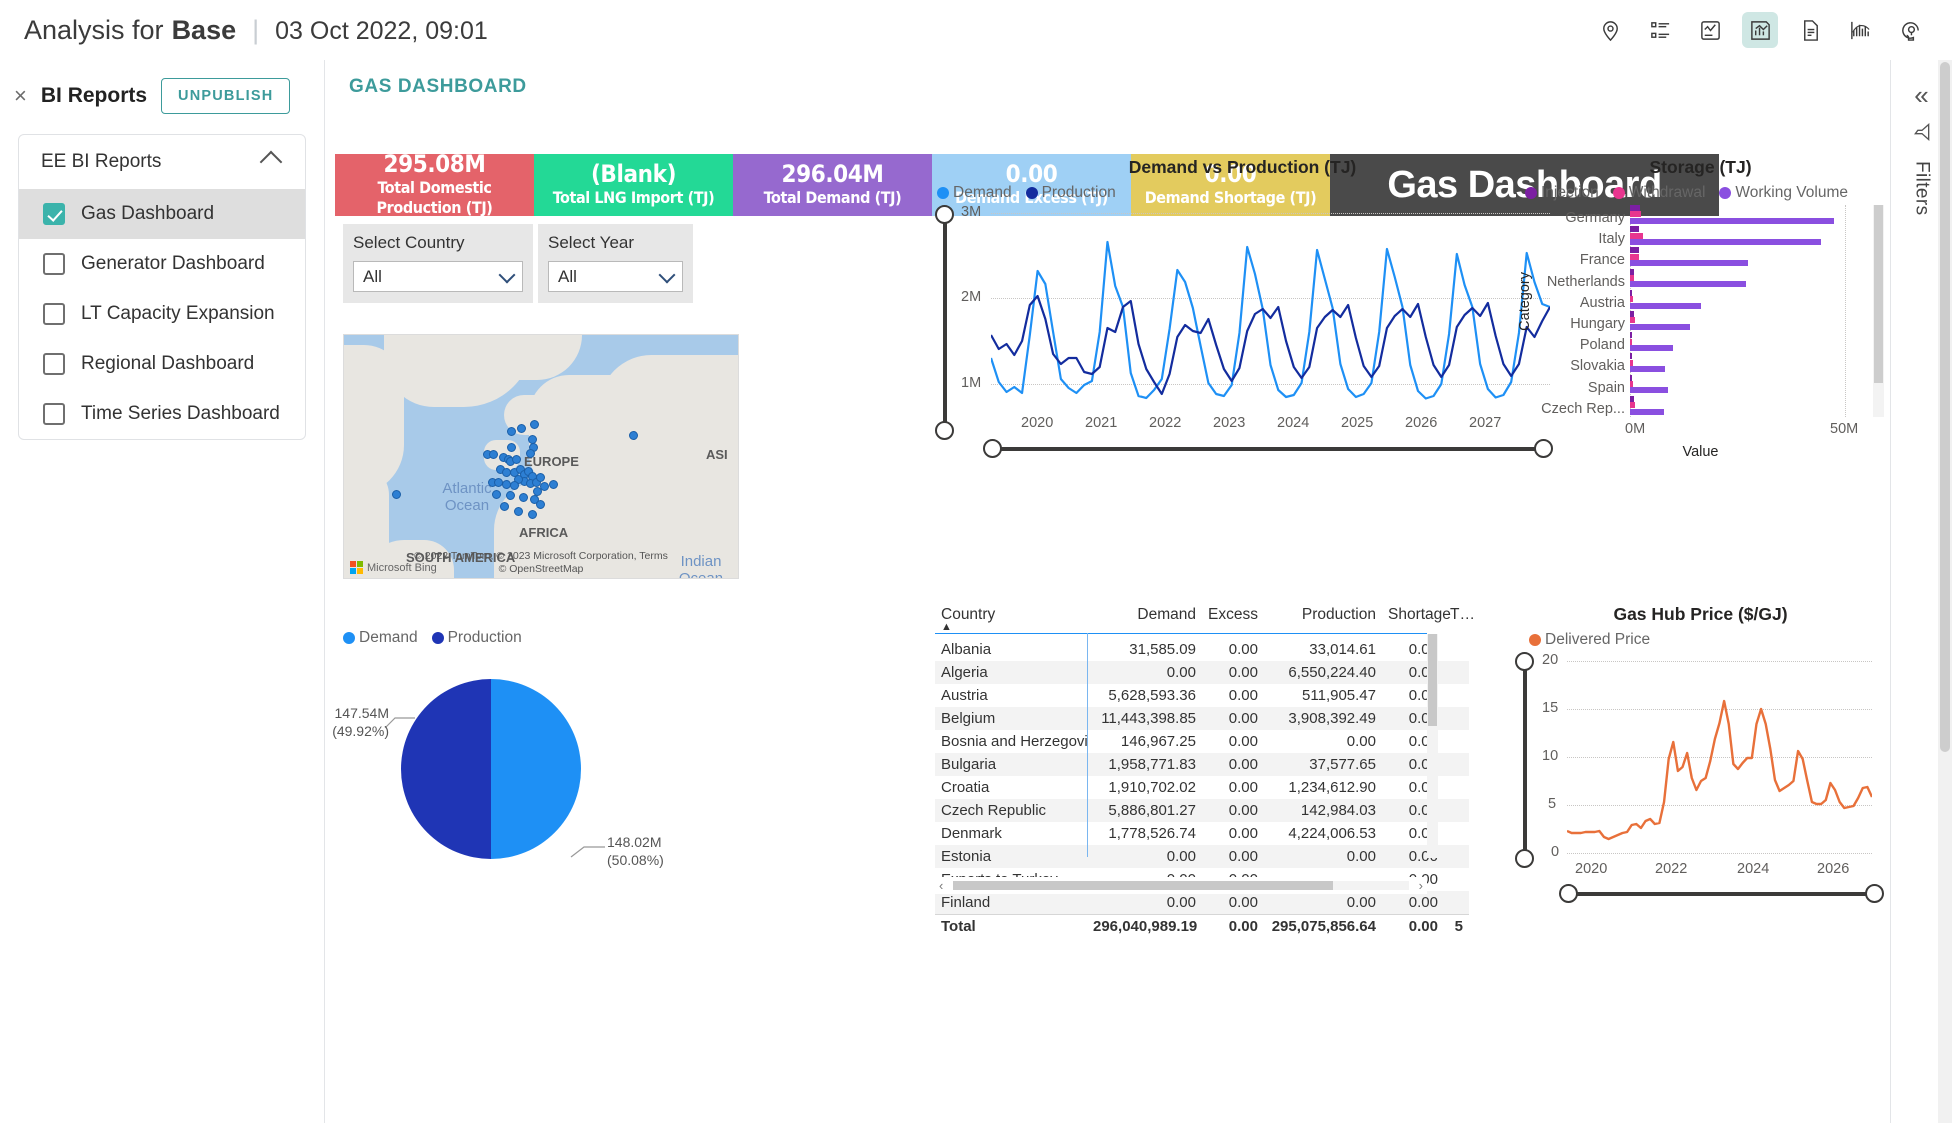 Image resolution: width=1952 pixels, height=1123 pixels. What do you see at coordinates (162, 364) in the screenshot?
I see `sidebar-item-regional-dashboard: Regional Dashboard` at bounding box center [162, 364].